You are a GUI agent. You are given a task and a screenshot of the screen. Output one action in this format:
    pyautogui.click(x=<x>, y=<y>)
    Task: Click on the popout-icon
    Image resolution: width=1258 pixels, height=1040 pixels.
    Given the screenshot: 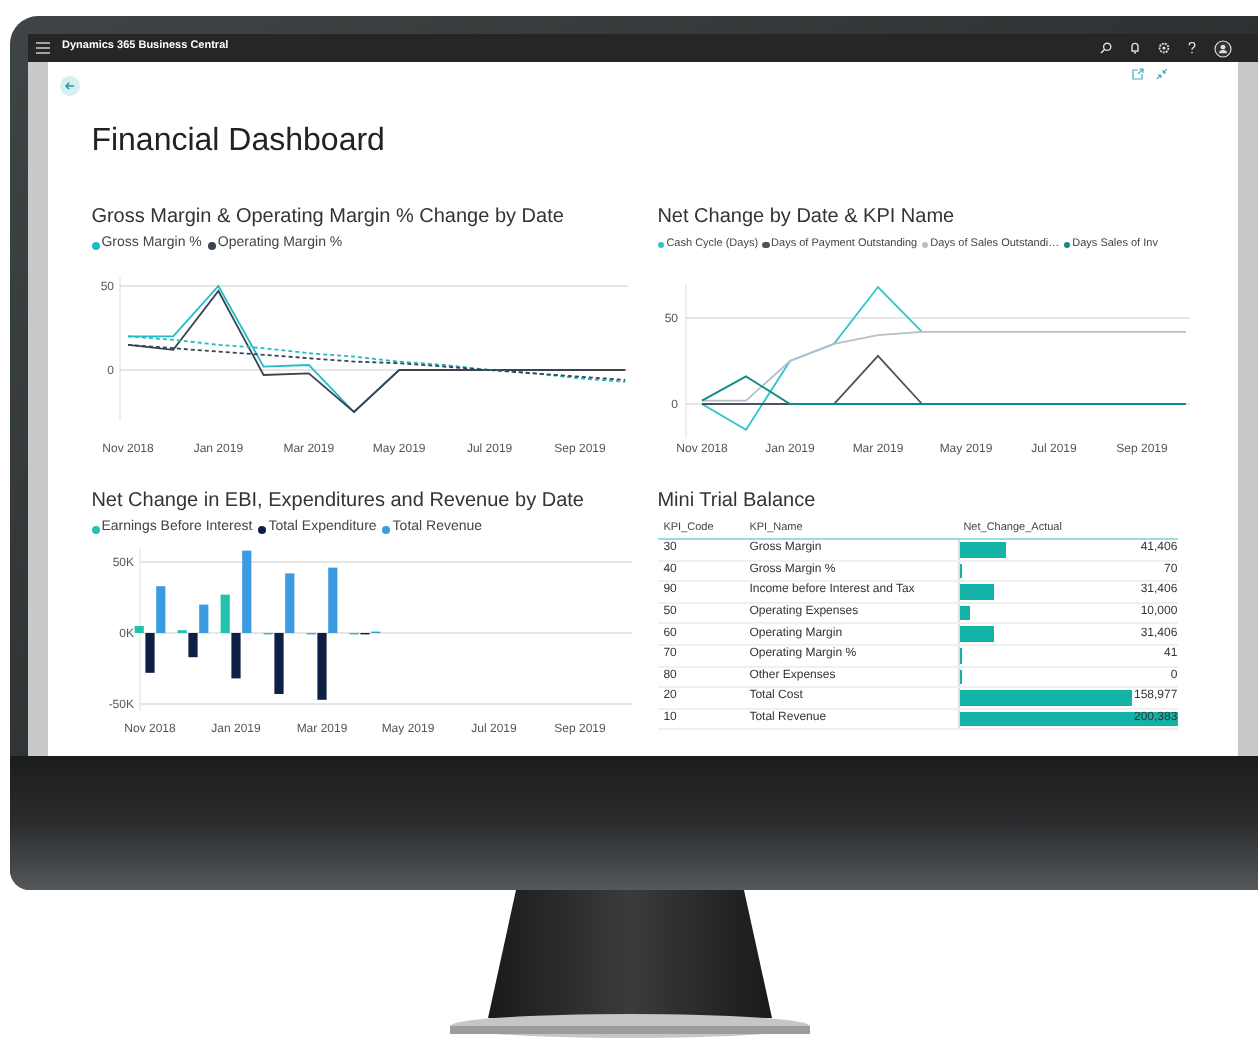 What is the action you would take?
    pyautogui.click(x=1137, y=74)
    